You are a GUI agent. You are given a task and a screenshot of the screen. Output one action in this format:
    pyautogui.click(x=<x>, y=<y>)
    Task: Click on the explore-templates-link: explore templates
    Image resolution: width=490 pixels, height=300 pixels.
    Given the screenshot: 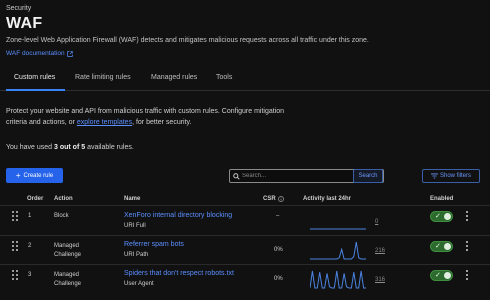 What is the action you would take?
    pyautogui.click(x=104, y=122)
    